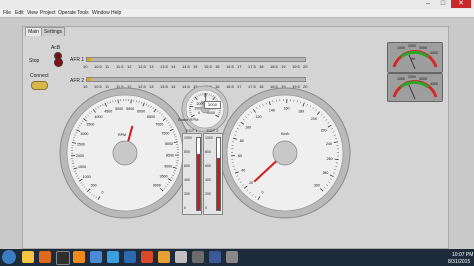  Describe the element at coordinates (198, 174) in the screenshot. I see `egt1-tube` at that location.